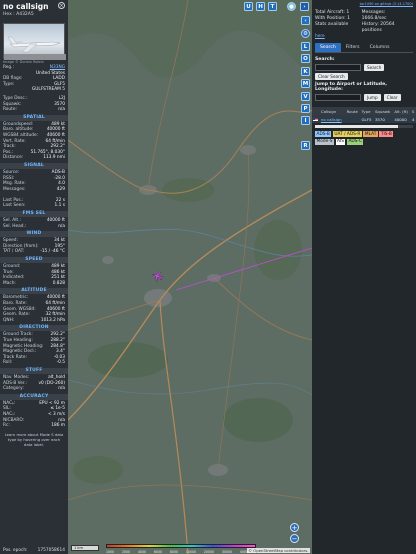  I want to click on detail-row: Roll: -0.5, so click(34, 363).